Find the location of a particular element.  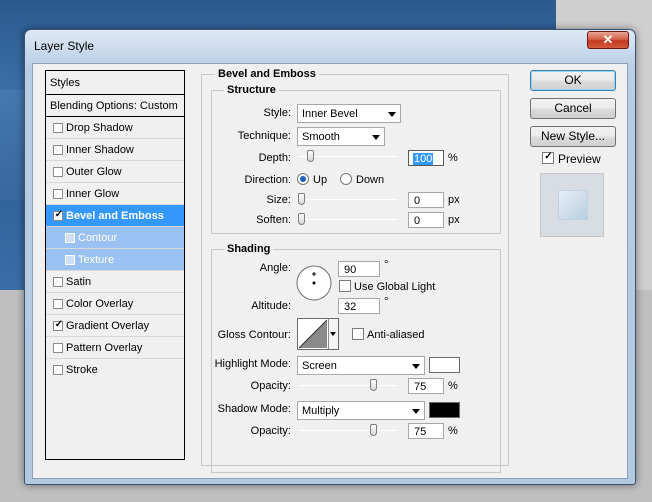

altitude-unit: ° is located at coordinates (386, 302).